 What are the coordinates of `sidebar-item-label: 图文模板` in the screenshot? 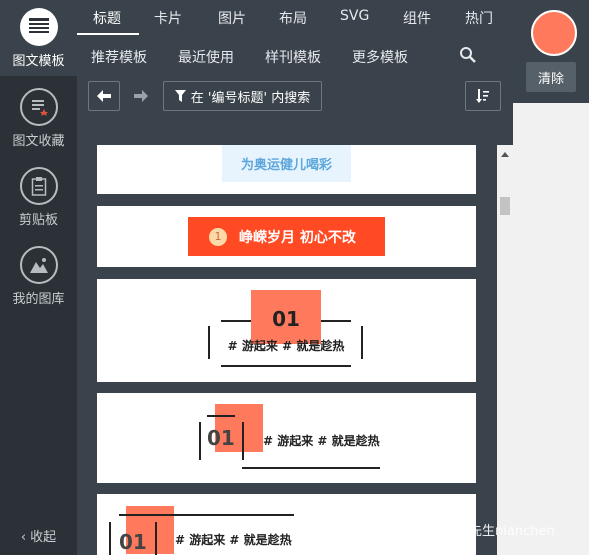 It's located at (38, 61).